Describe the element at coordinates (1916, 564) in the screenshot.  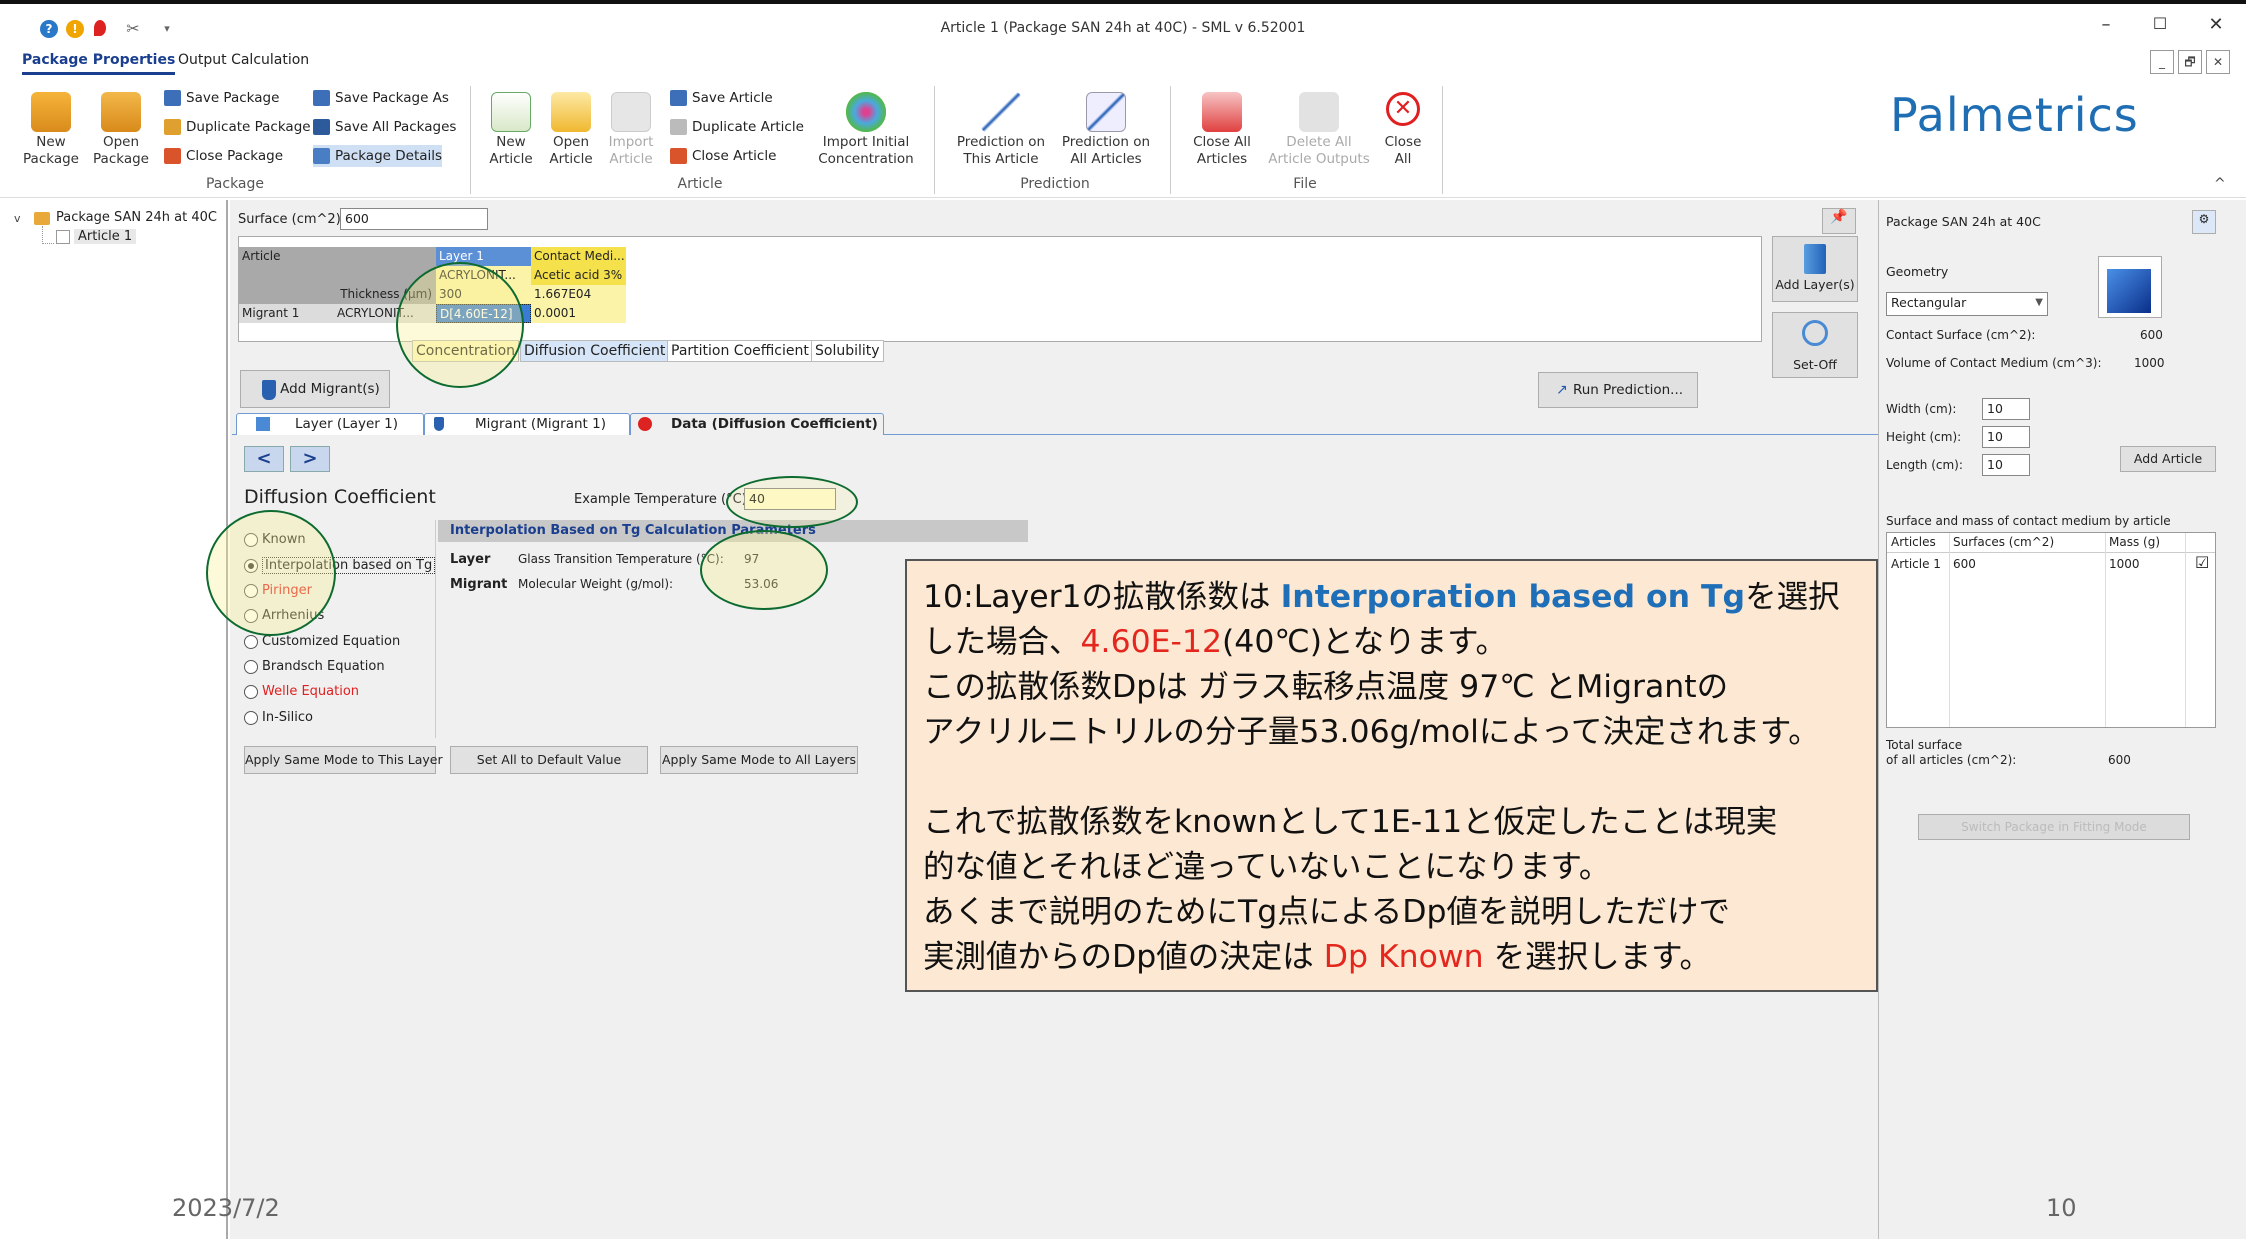
I see `table-row-article: Article 1` at that location.